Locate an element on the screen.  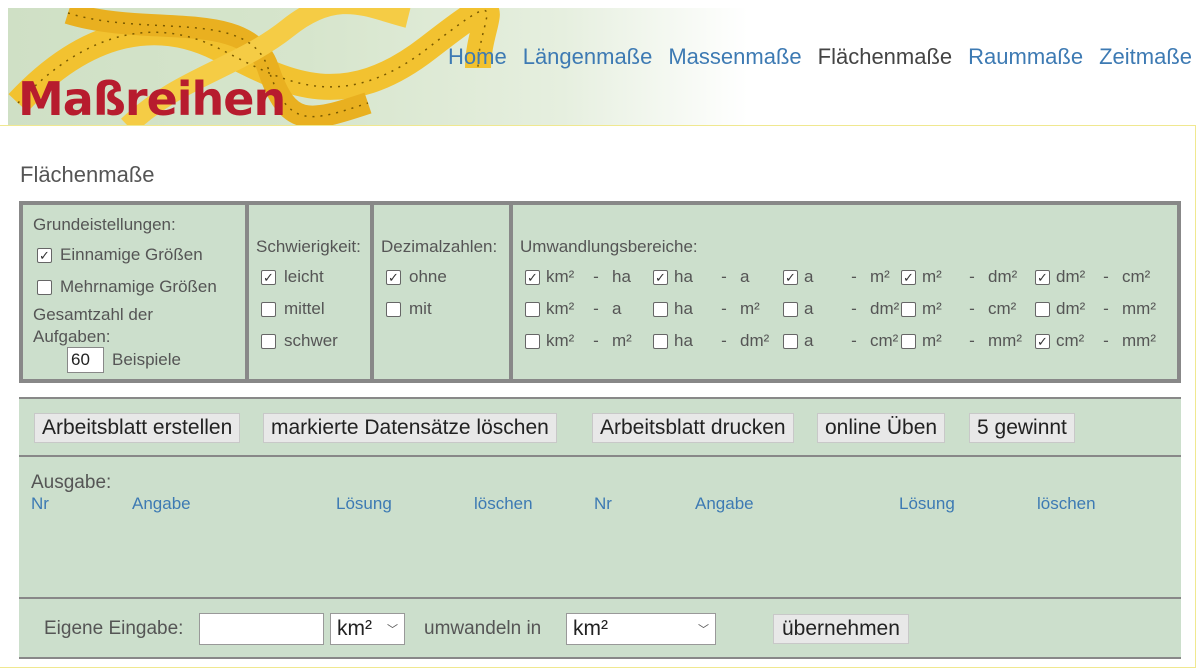
conversion-from-unit: ha is located at coordinates (683, 340).